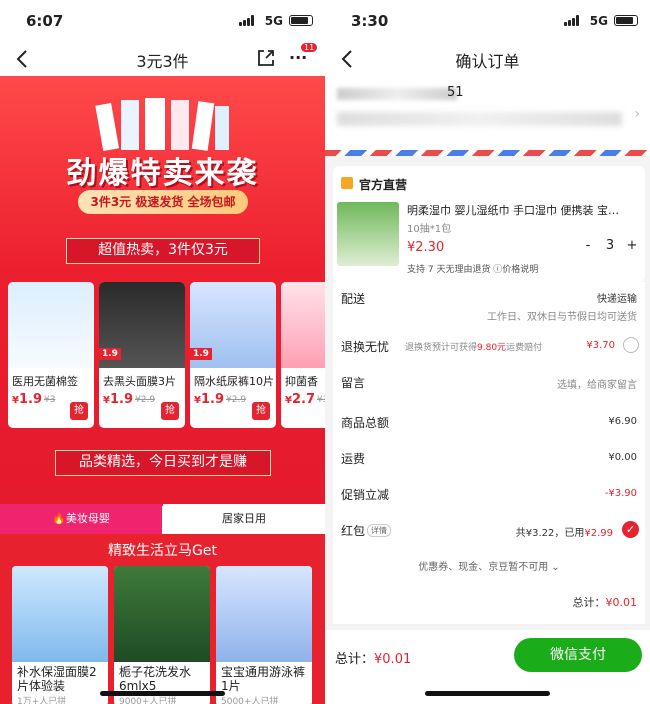  I want to click on product-card: 抑菌香 ¥2.7 ¥3, so click(303, 355).